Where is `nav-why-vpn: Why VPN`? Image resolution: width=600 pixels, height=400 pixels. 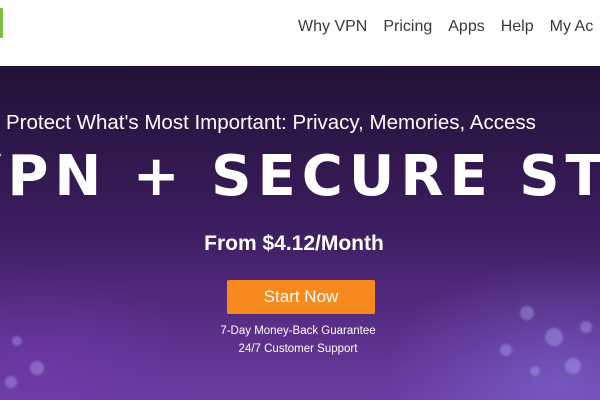 nav-why-vpn: Why VPN is located at coordinates (332, 27).